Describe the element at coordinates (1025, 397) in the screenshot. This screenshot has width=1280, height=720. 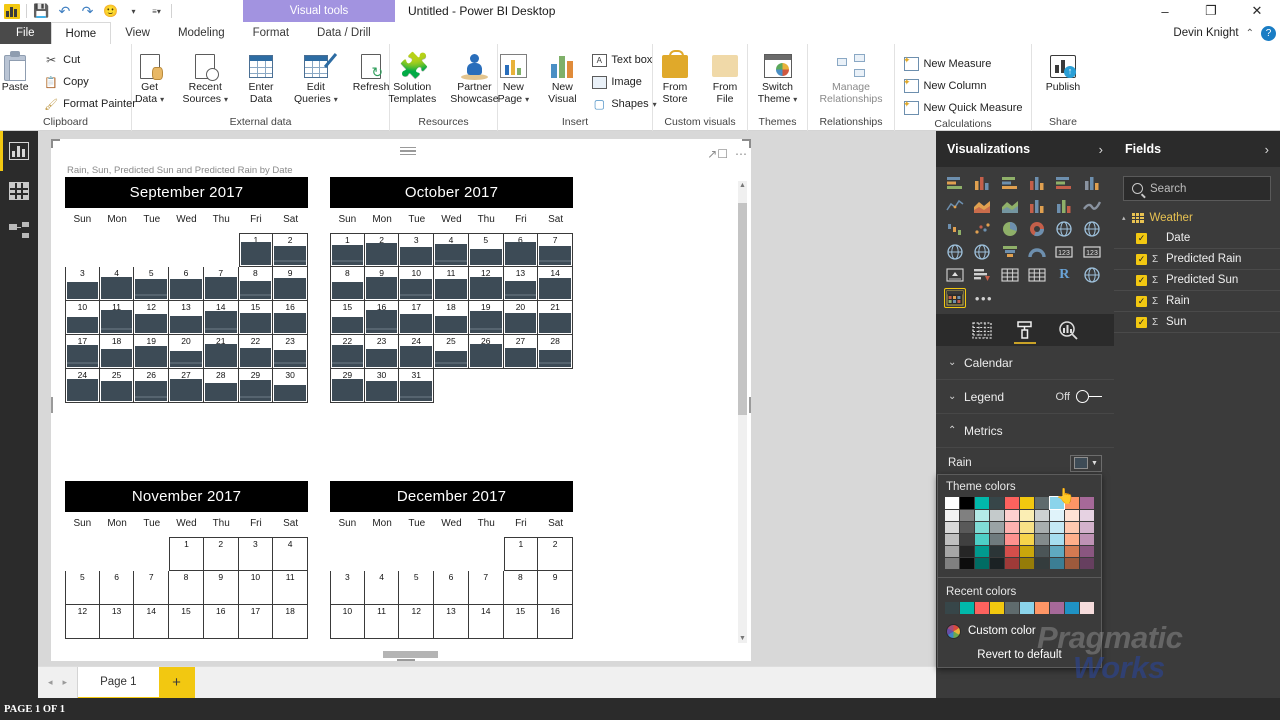
I see `format-section-legend: ⌄ Legend Off` at that location.